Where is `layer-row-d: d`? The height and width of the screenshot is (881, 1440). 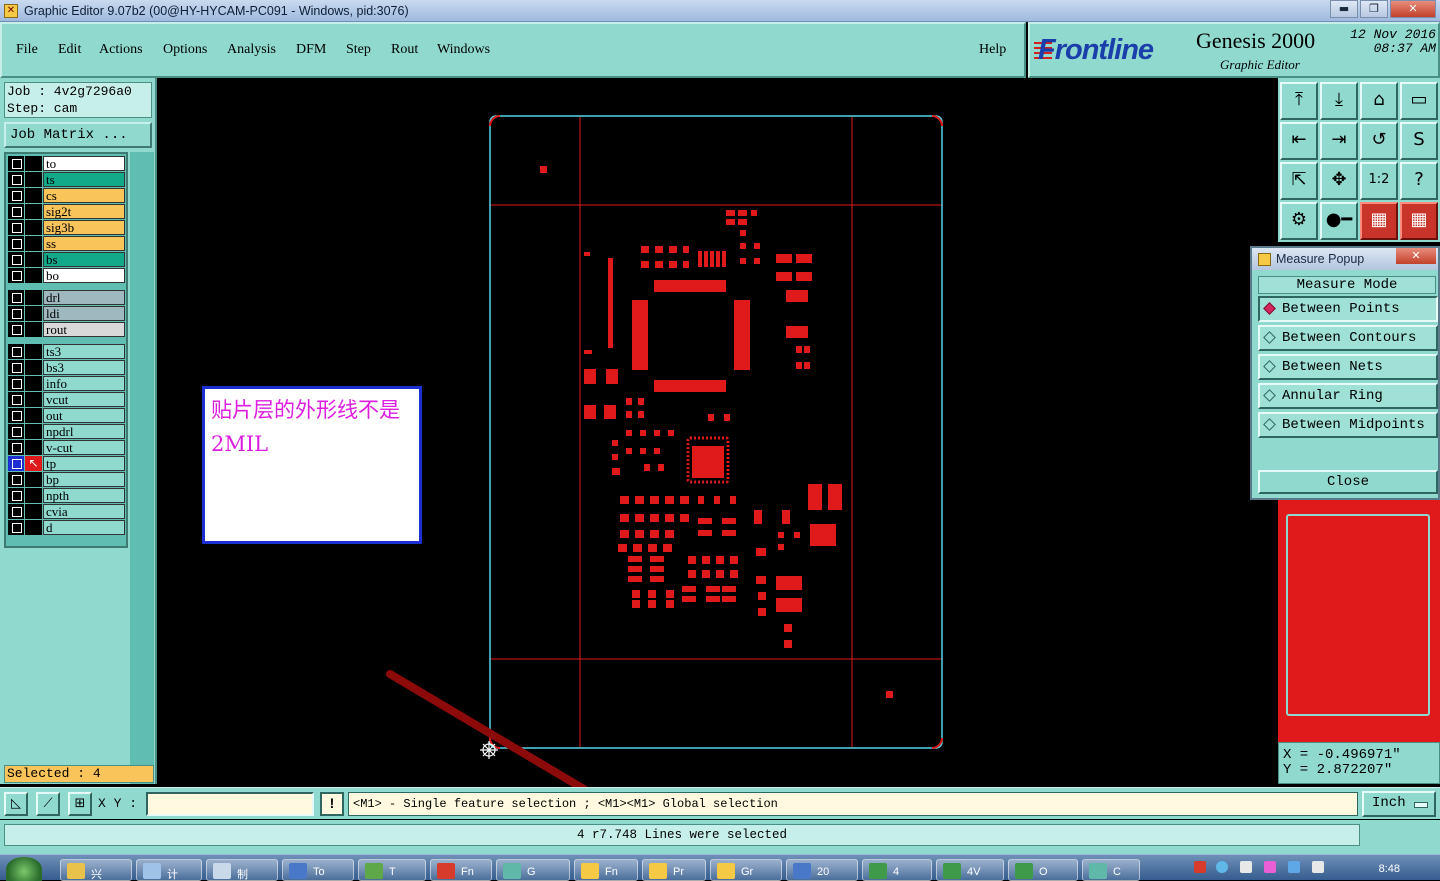
layer-row-d: d is located at coordinates (67, 527).